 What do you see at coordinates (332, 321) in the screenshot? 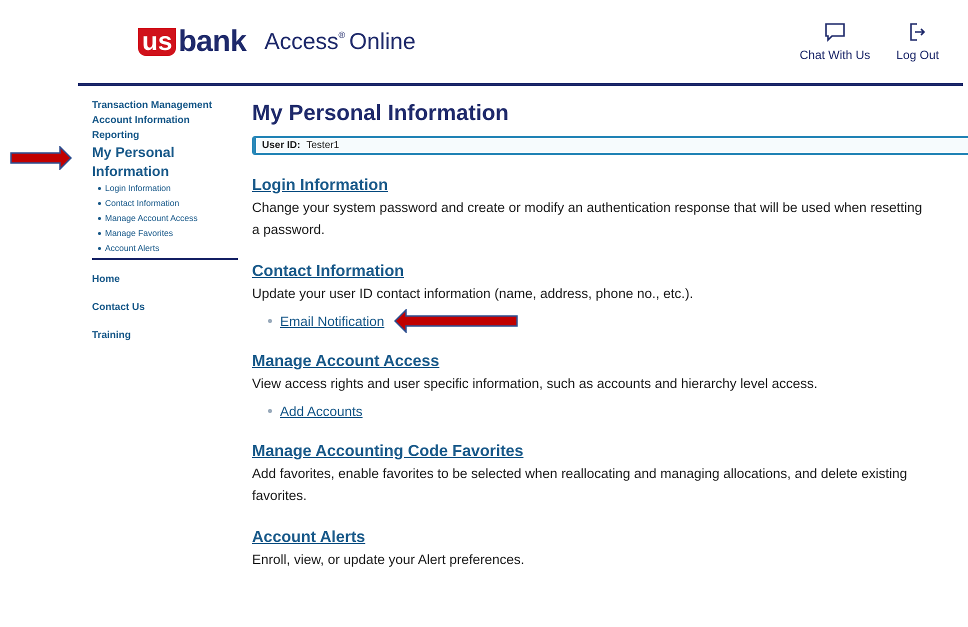
I see `sub-link: Email Notification` at bounding box center [332, 321].